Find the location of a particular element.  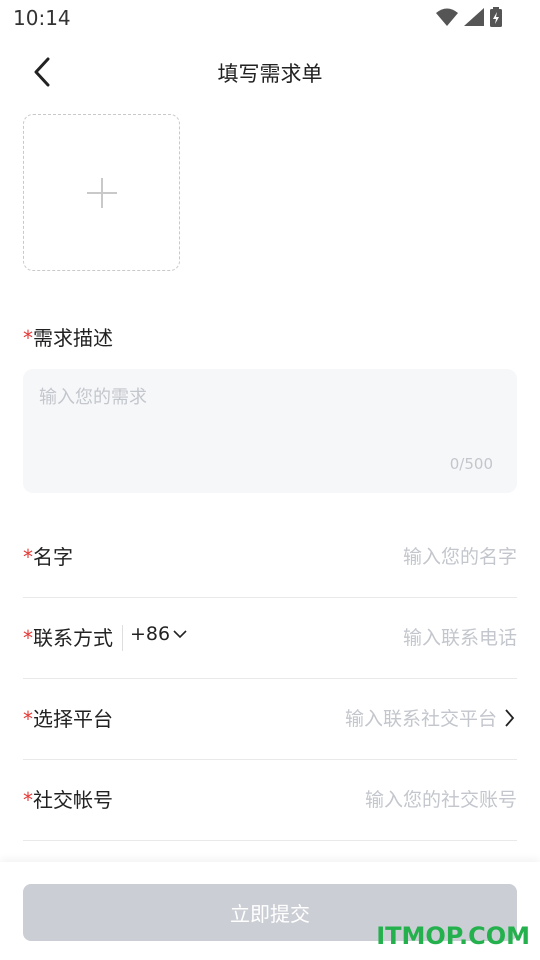

phone-placeholder: 输入联系电话 is located at coordinates (459, 638).